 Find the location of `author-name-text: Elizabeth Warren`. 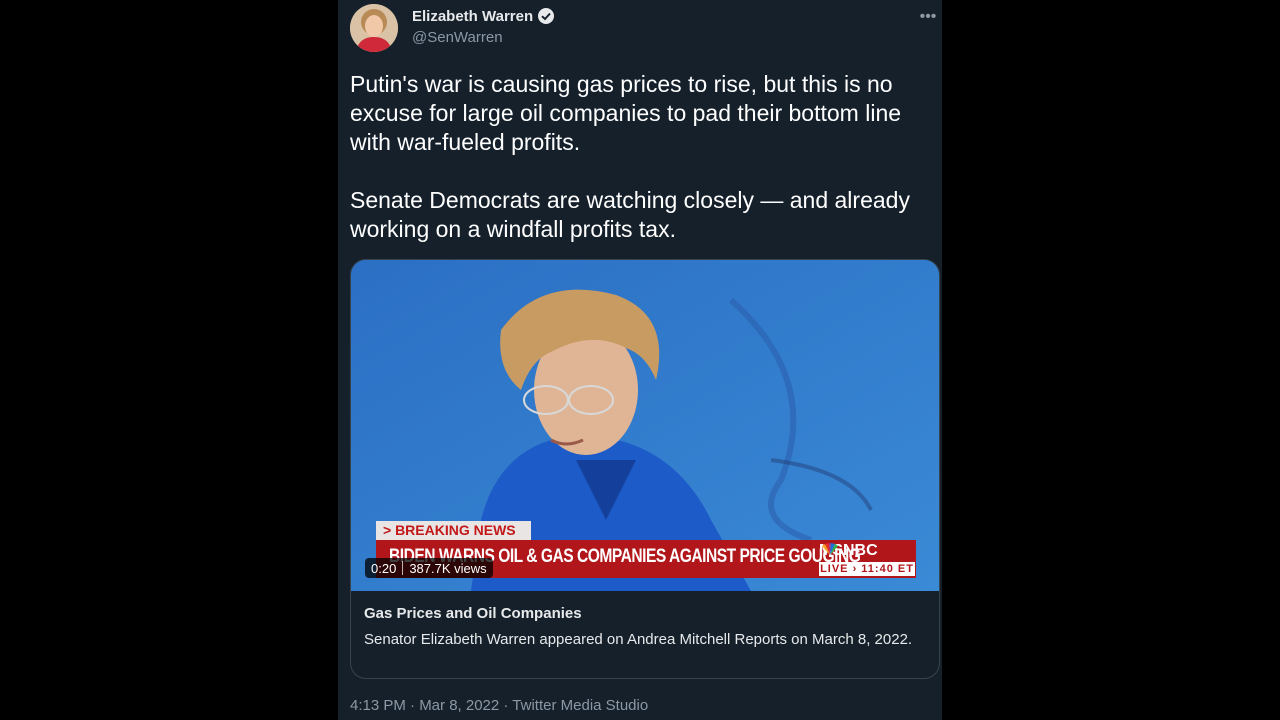

author-name-text: Elizabeth Warren is located at coordinates (472, 16).